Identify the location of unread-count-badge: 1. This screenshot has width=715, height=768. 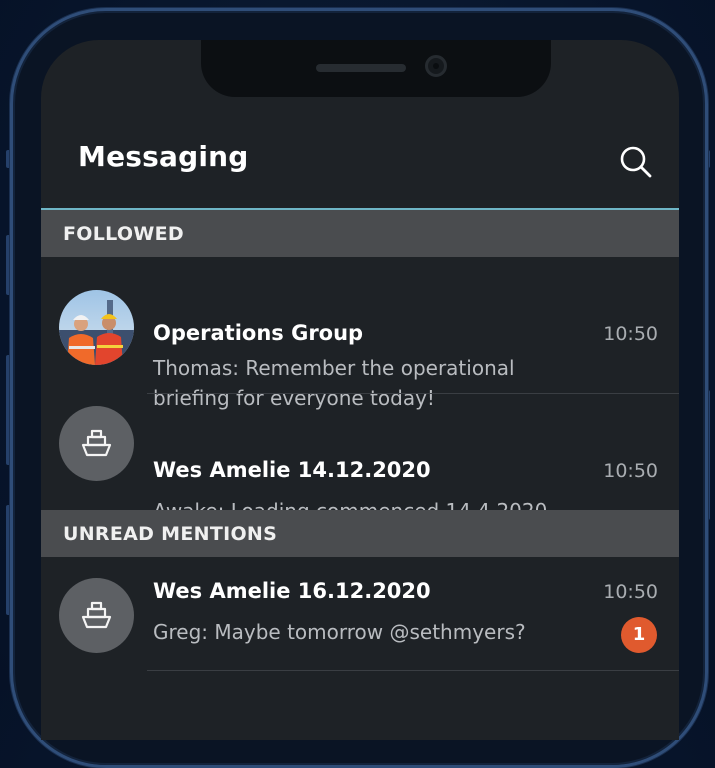
(639, 635).